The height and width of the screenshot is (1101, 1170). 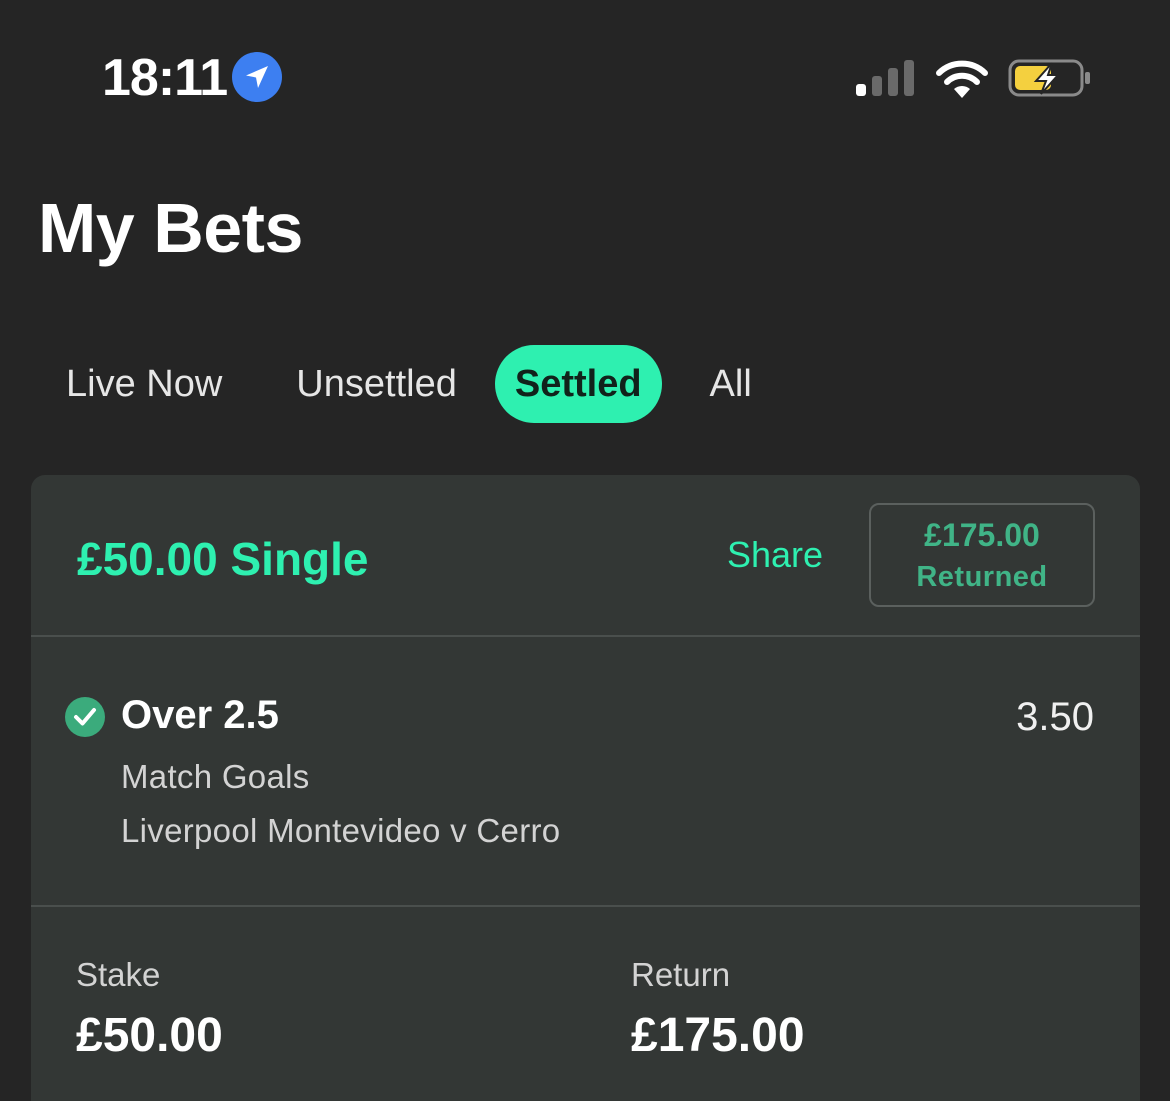 I want to click on bet-card-header: £50.00 Single Share £175.00 Returned, so click(x=585, y=556).